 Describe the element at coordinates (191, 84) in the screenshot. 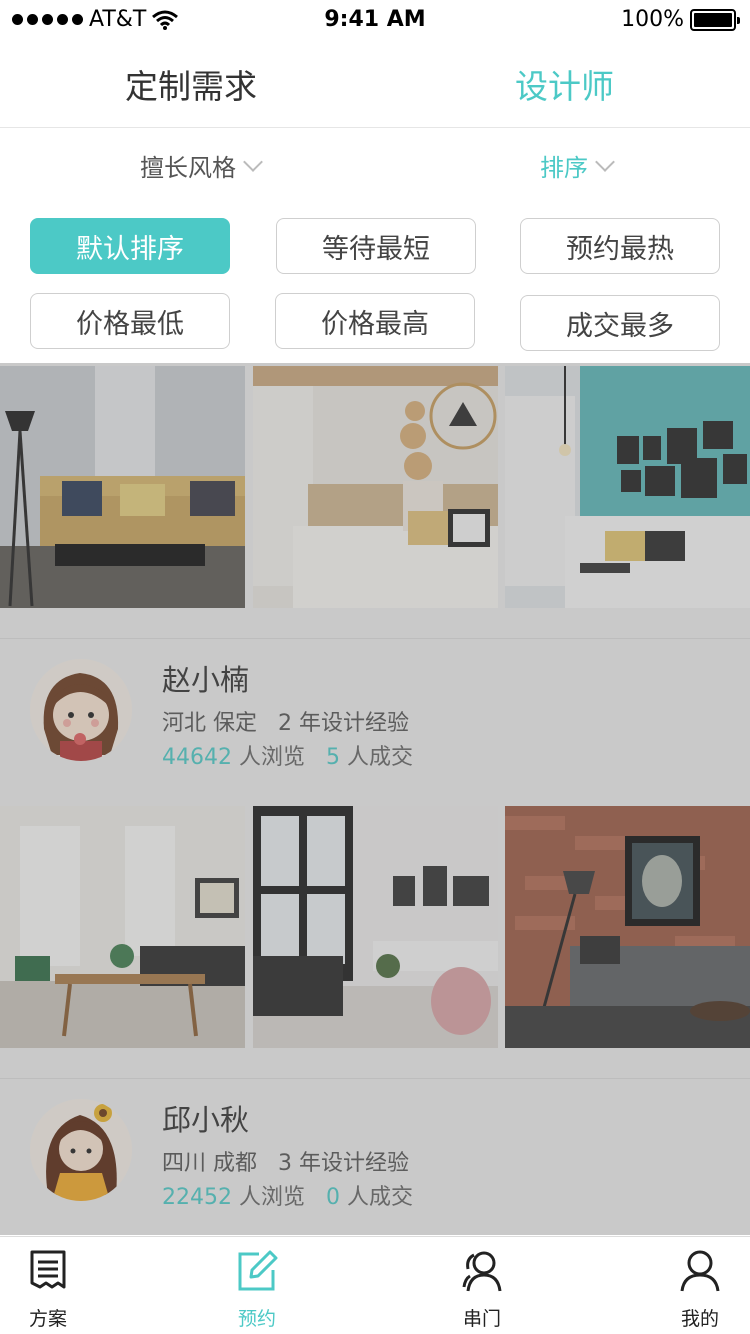

I see `tab-custom-request: 定制需求` at that location.